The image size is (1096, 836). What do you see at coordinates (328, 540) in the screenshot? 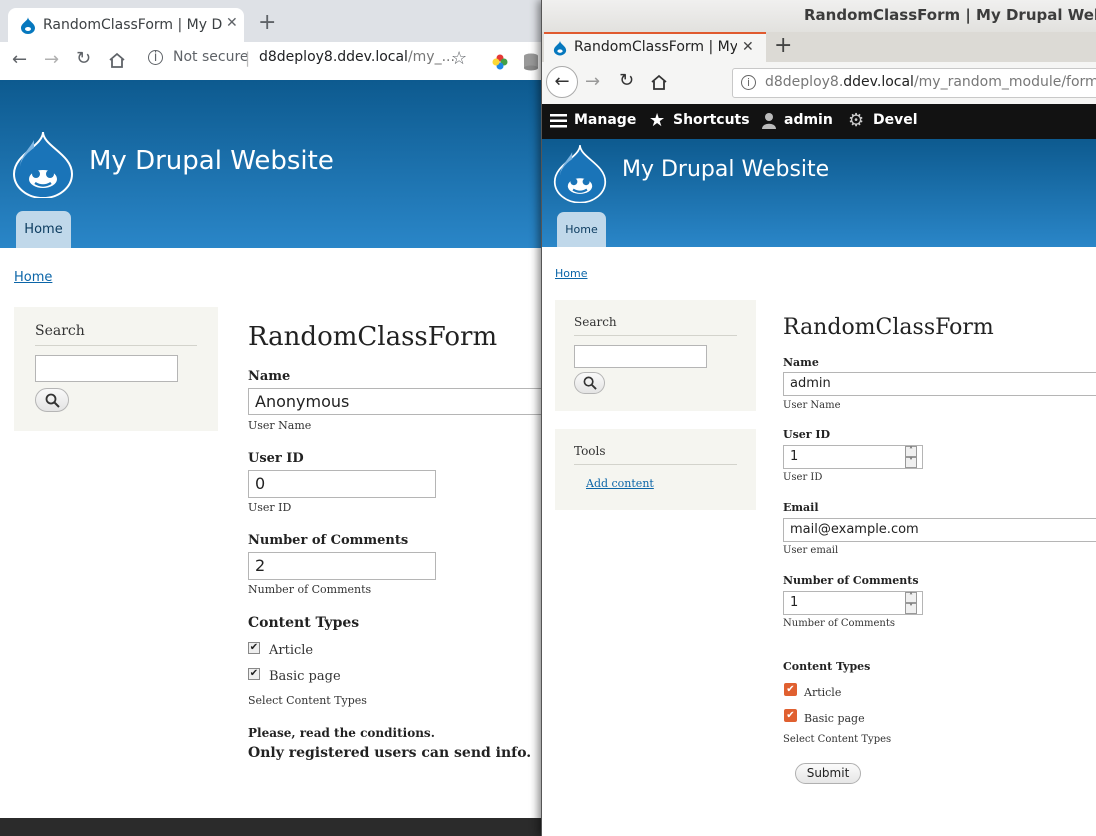
I see `comments-label: Number of Comments` at bounding box center [328, 540].